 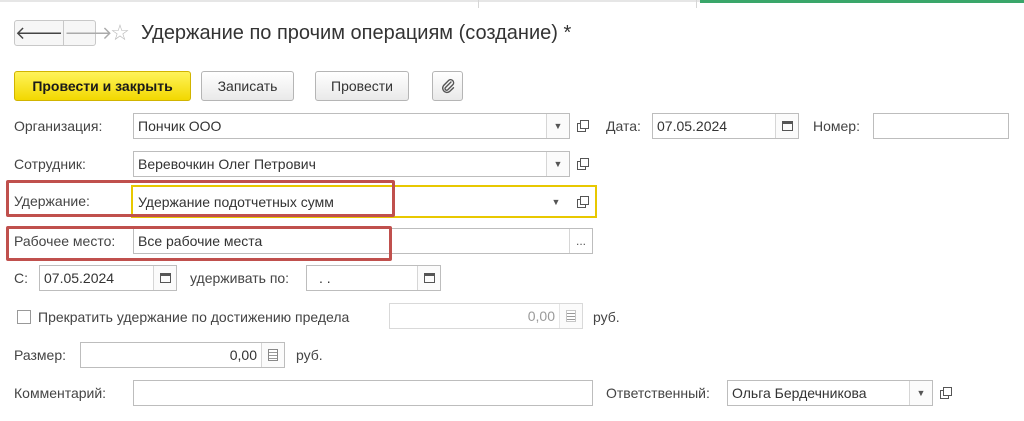 I want to click on navigation-buttons: 🡐 🡒, so click(x=63, y=33).